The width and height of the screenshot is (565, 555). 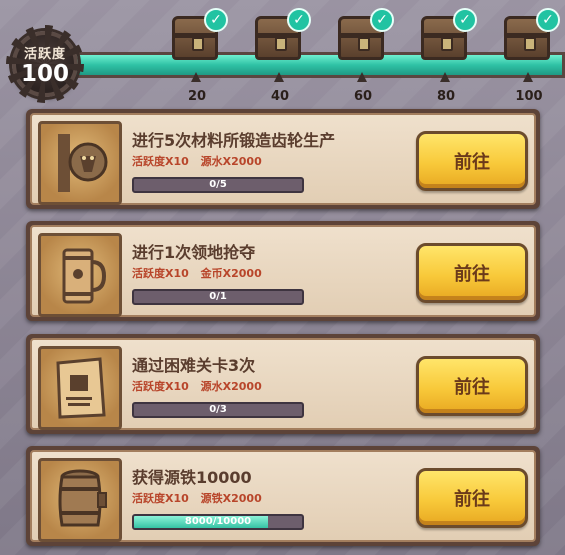 What do you see at coordinates (446, 96) in the screenshot?
I see `milestone-label: 80` at bounding box center [446, 96].